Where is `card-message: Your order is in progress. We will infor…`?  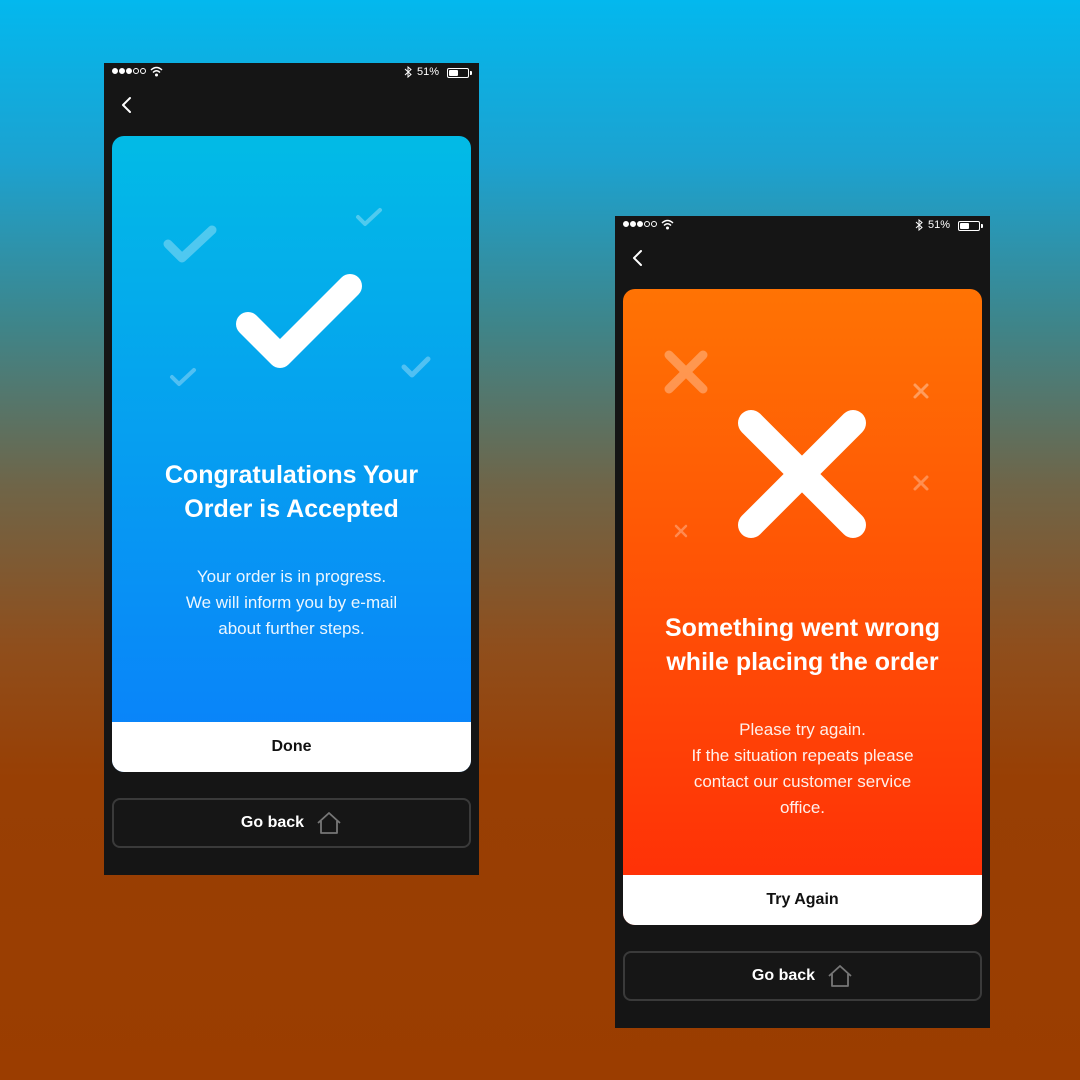
card-message: Your order is in progress. We will infor… is located at coordinates (291, 602).